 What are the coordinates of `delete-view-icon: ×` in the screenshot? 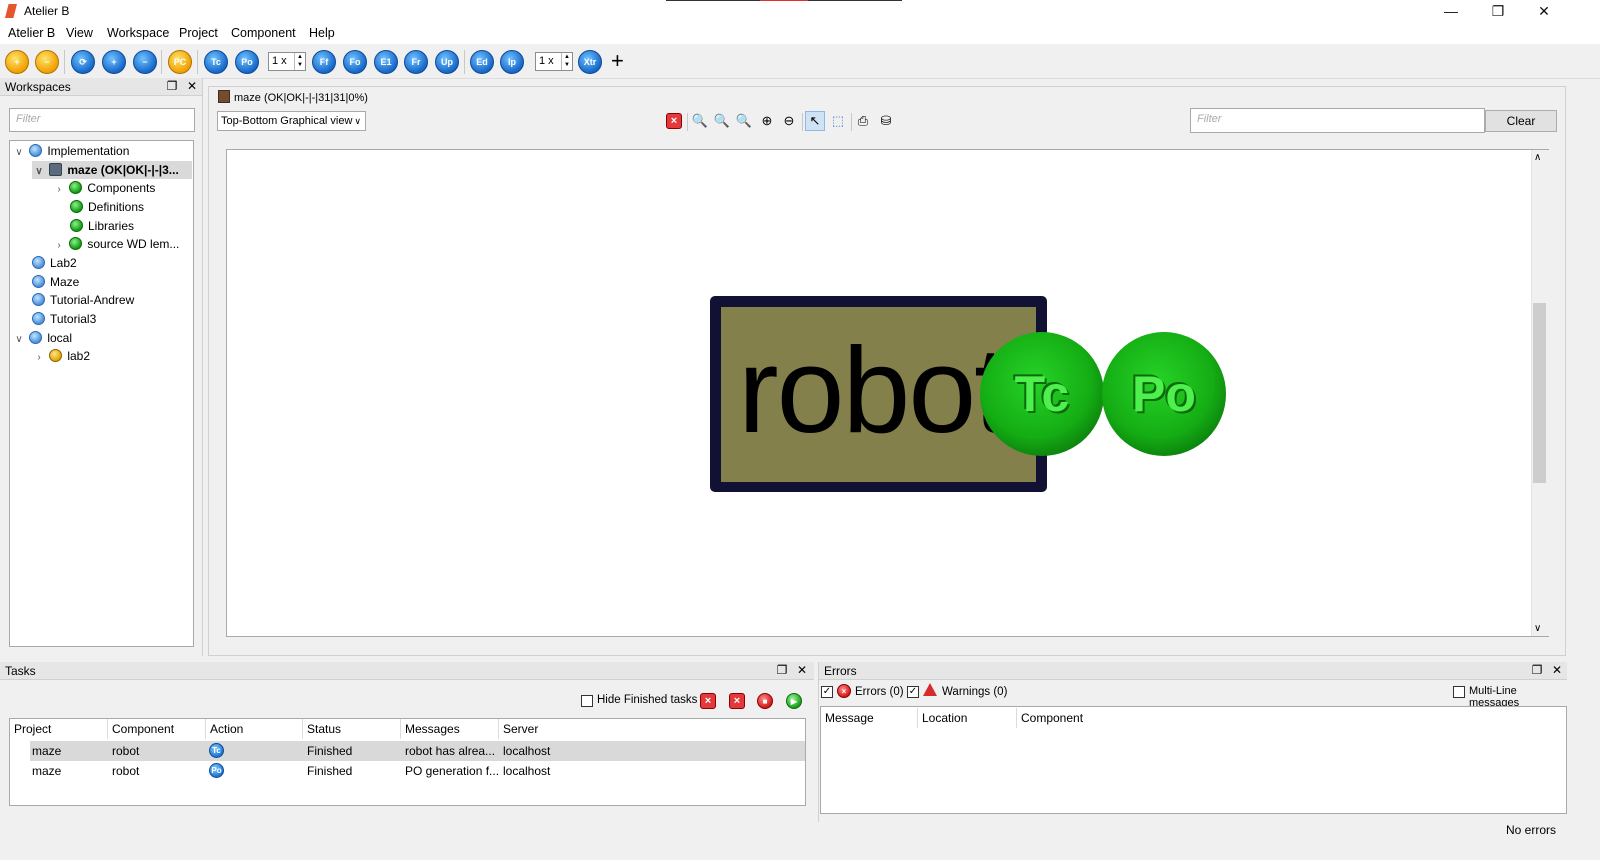 It's located at (674, 121).